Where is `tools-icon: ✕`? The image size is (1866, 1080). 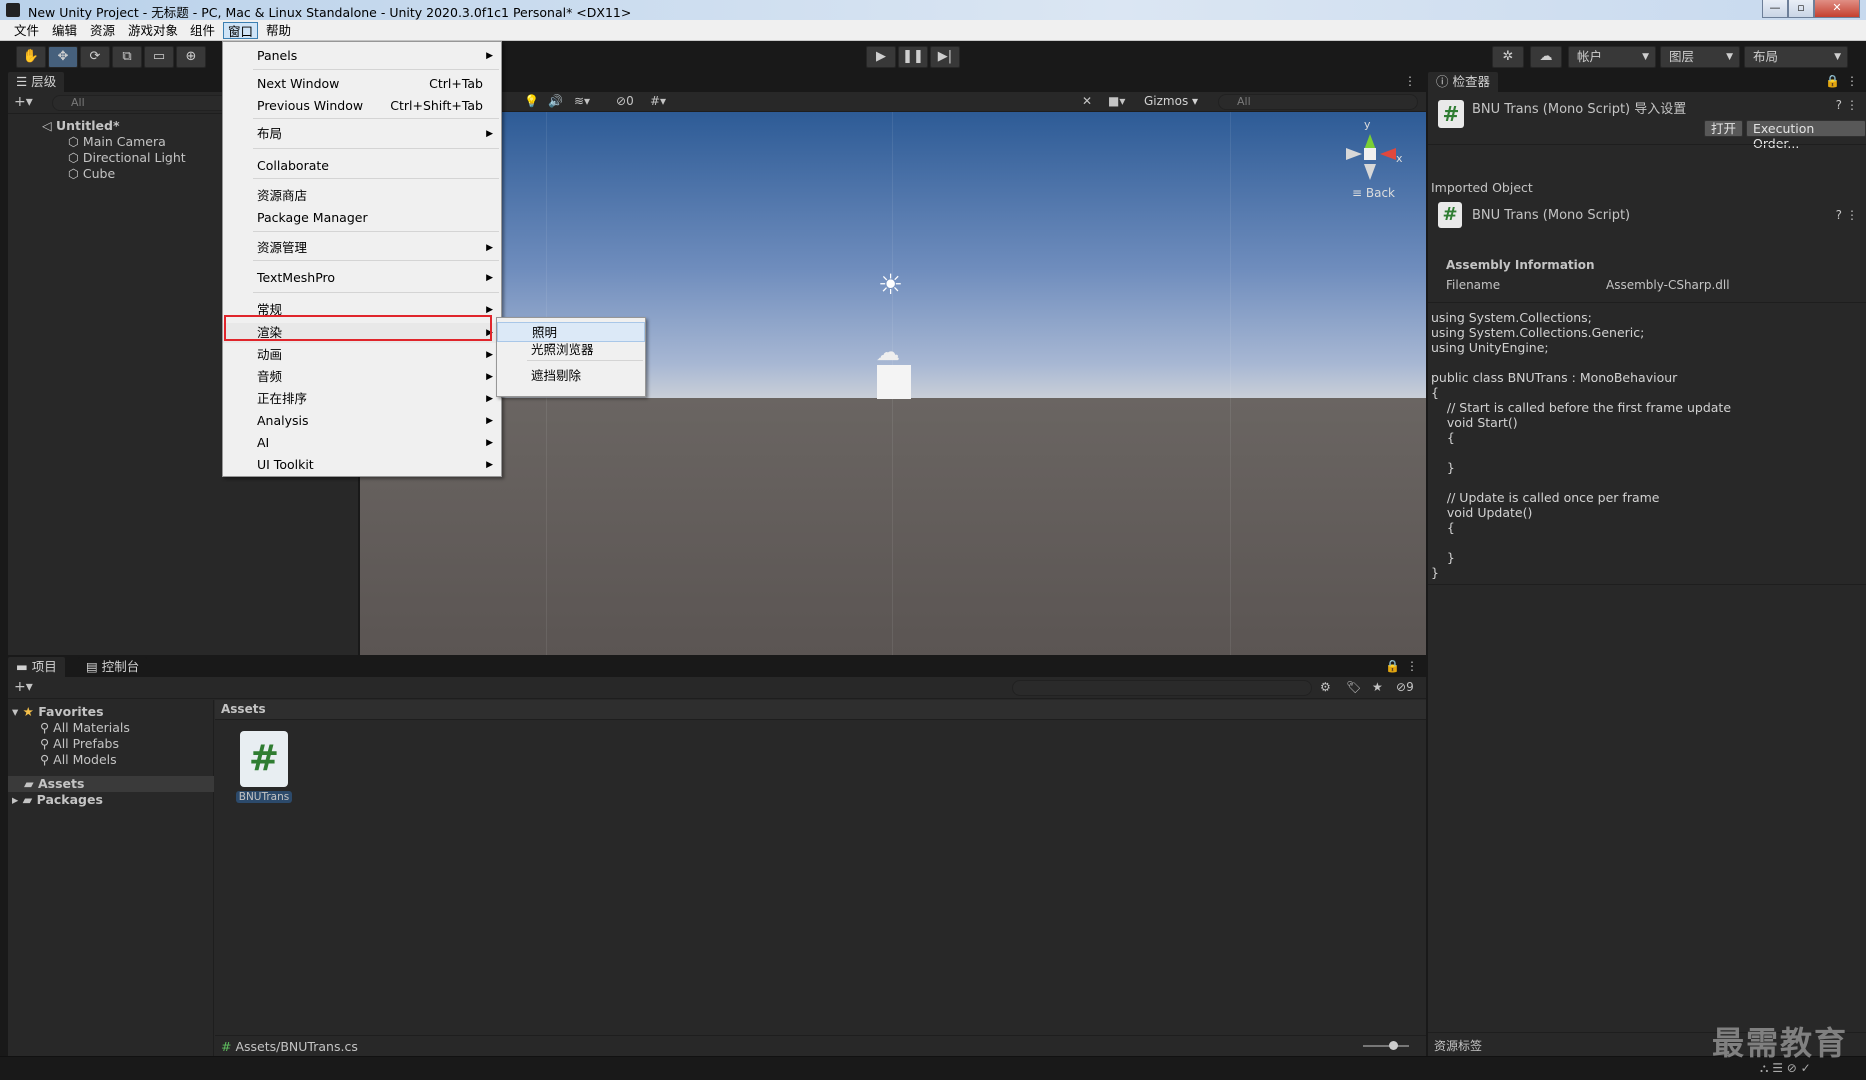
tools-icon: ✕ is located at coordinates (1087, 101).